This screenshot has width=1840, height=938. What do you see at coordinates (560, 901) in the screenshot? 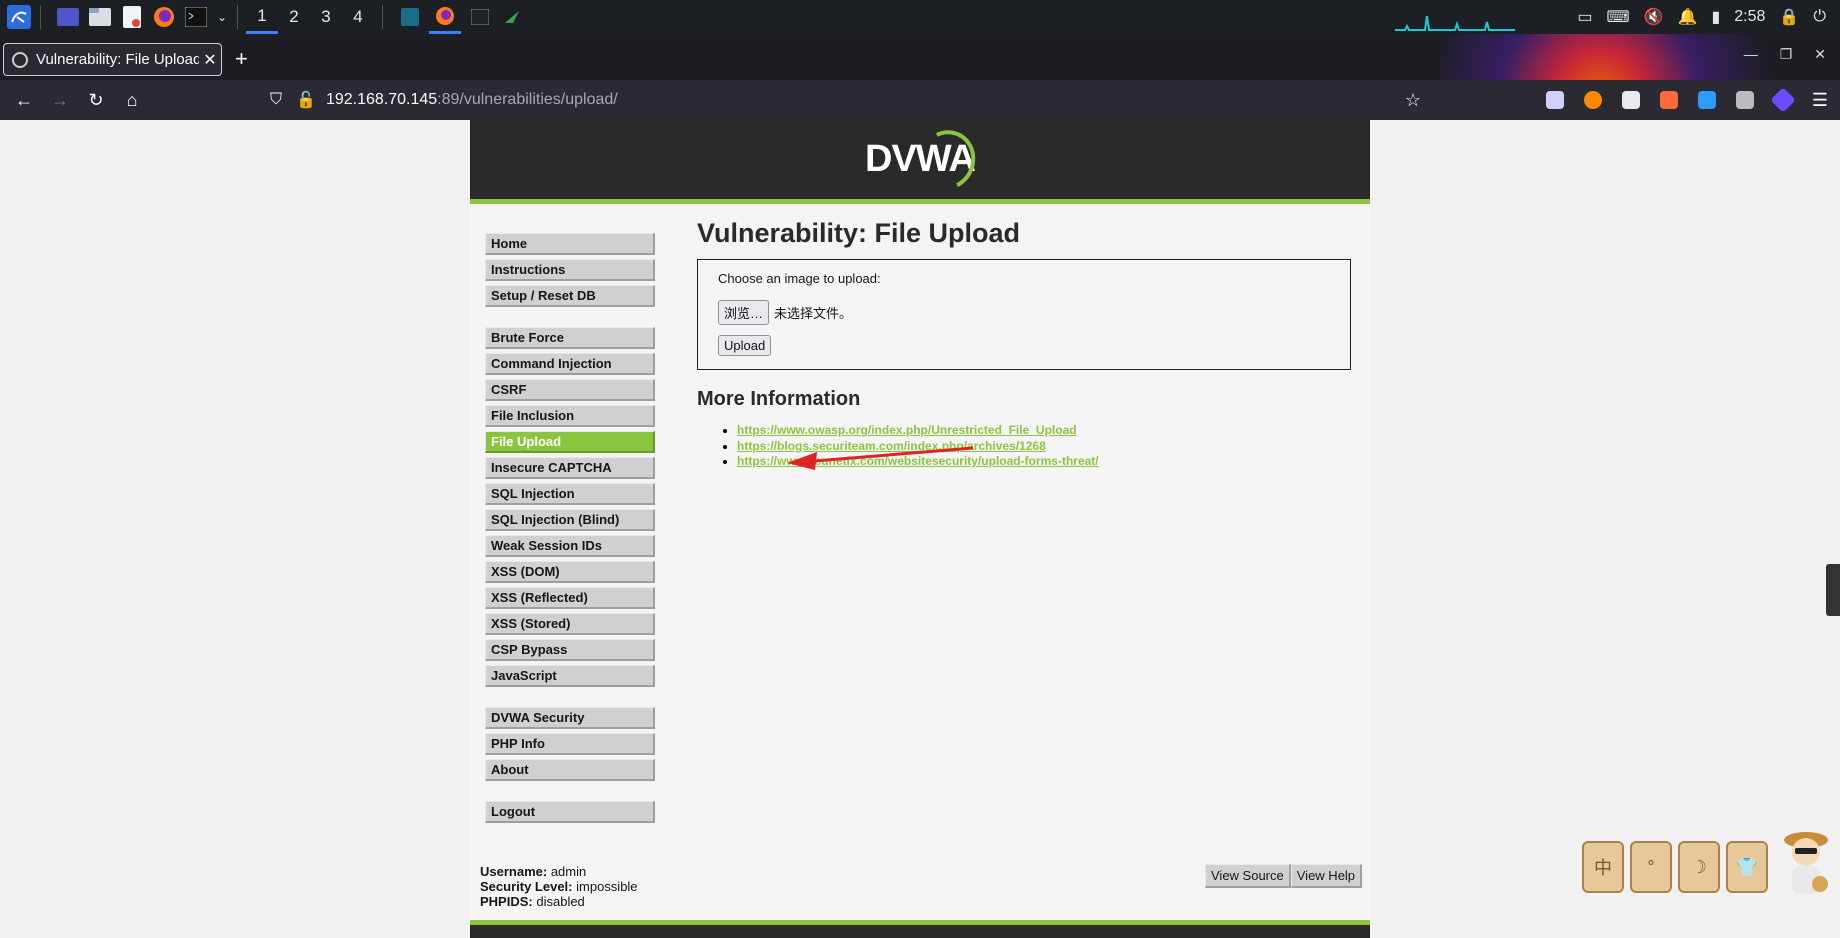
I see `phpids-value: disabled` at bounding box center [560, 901].